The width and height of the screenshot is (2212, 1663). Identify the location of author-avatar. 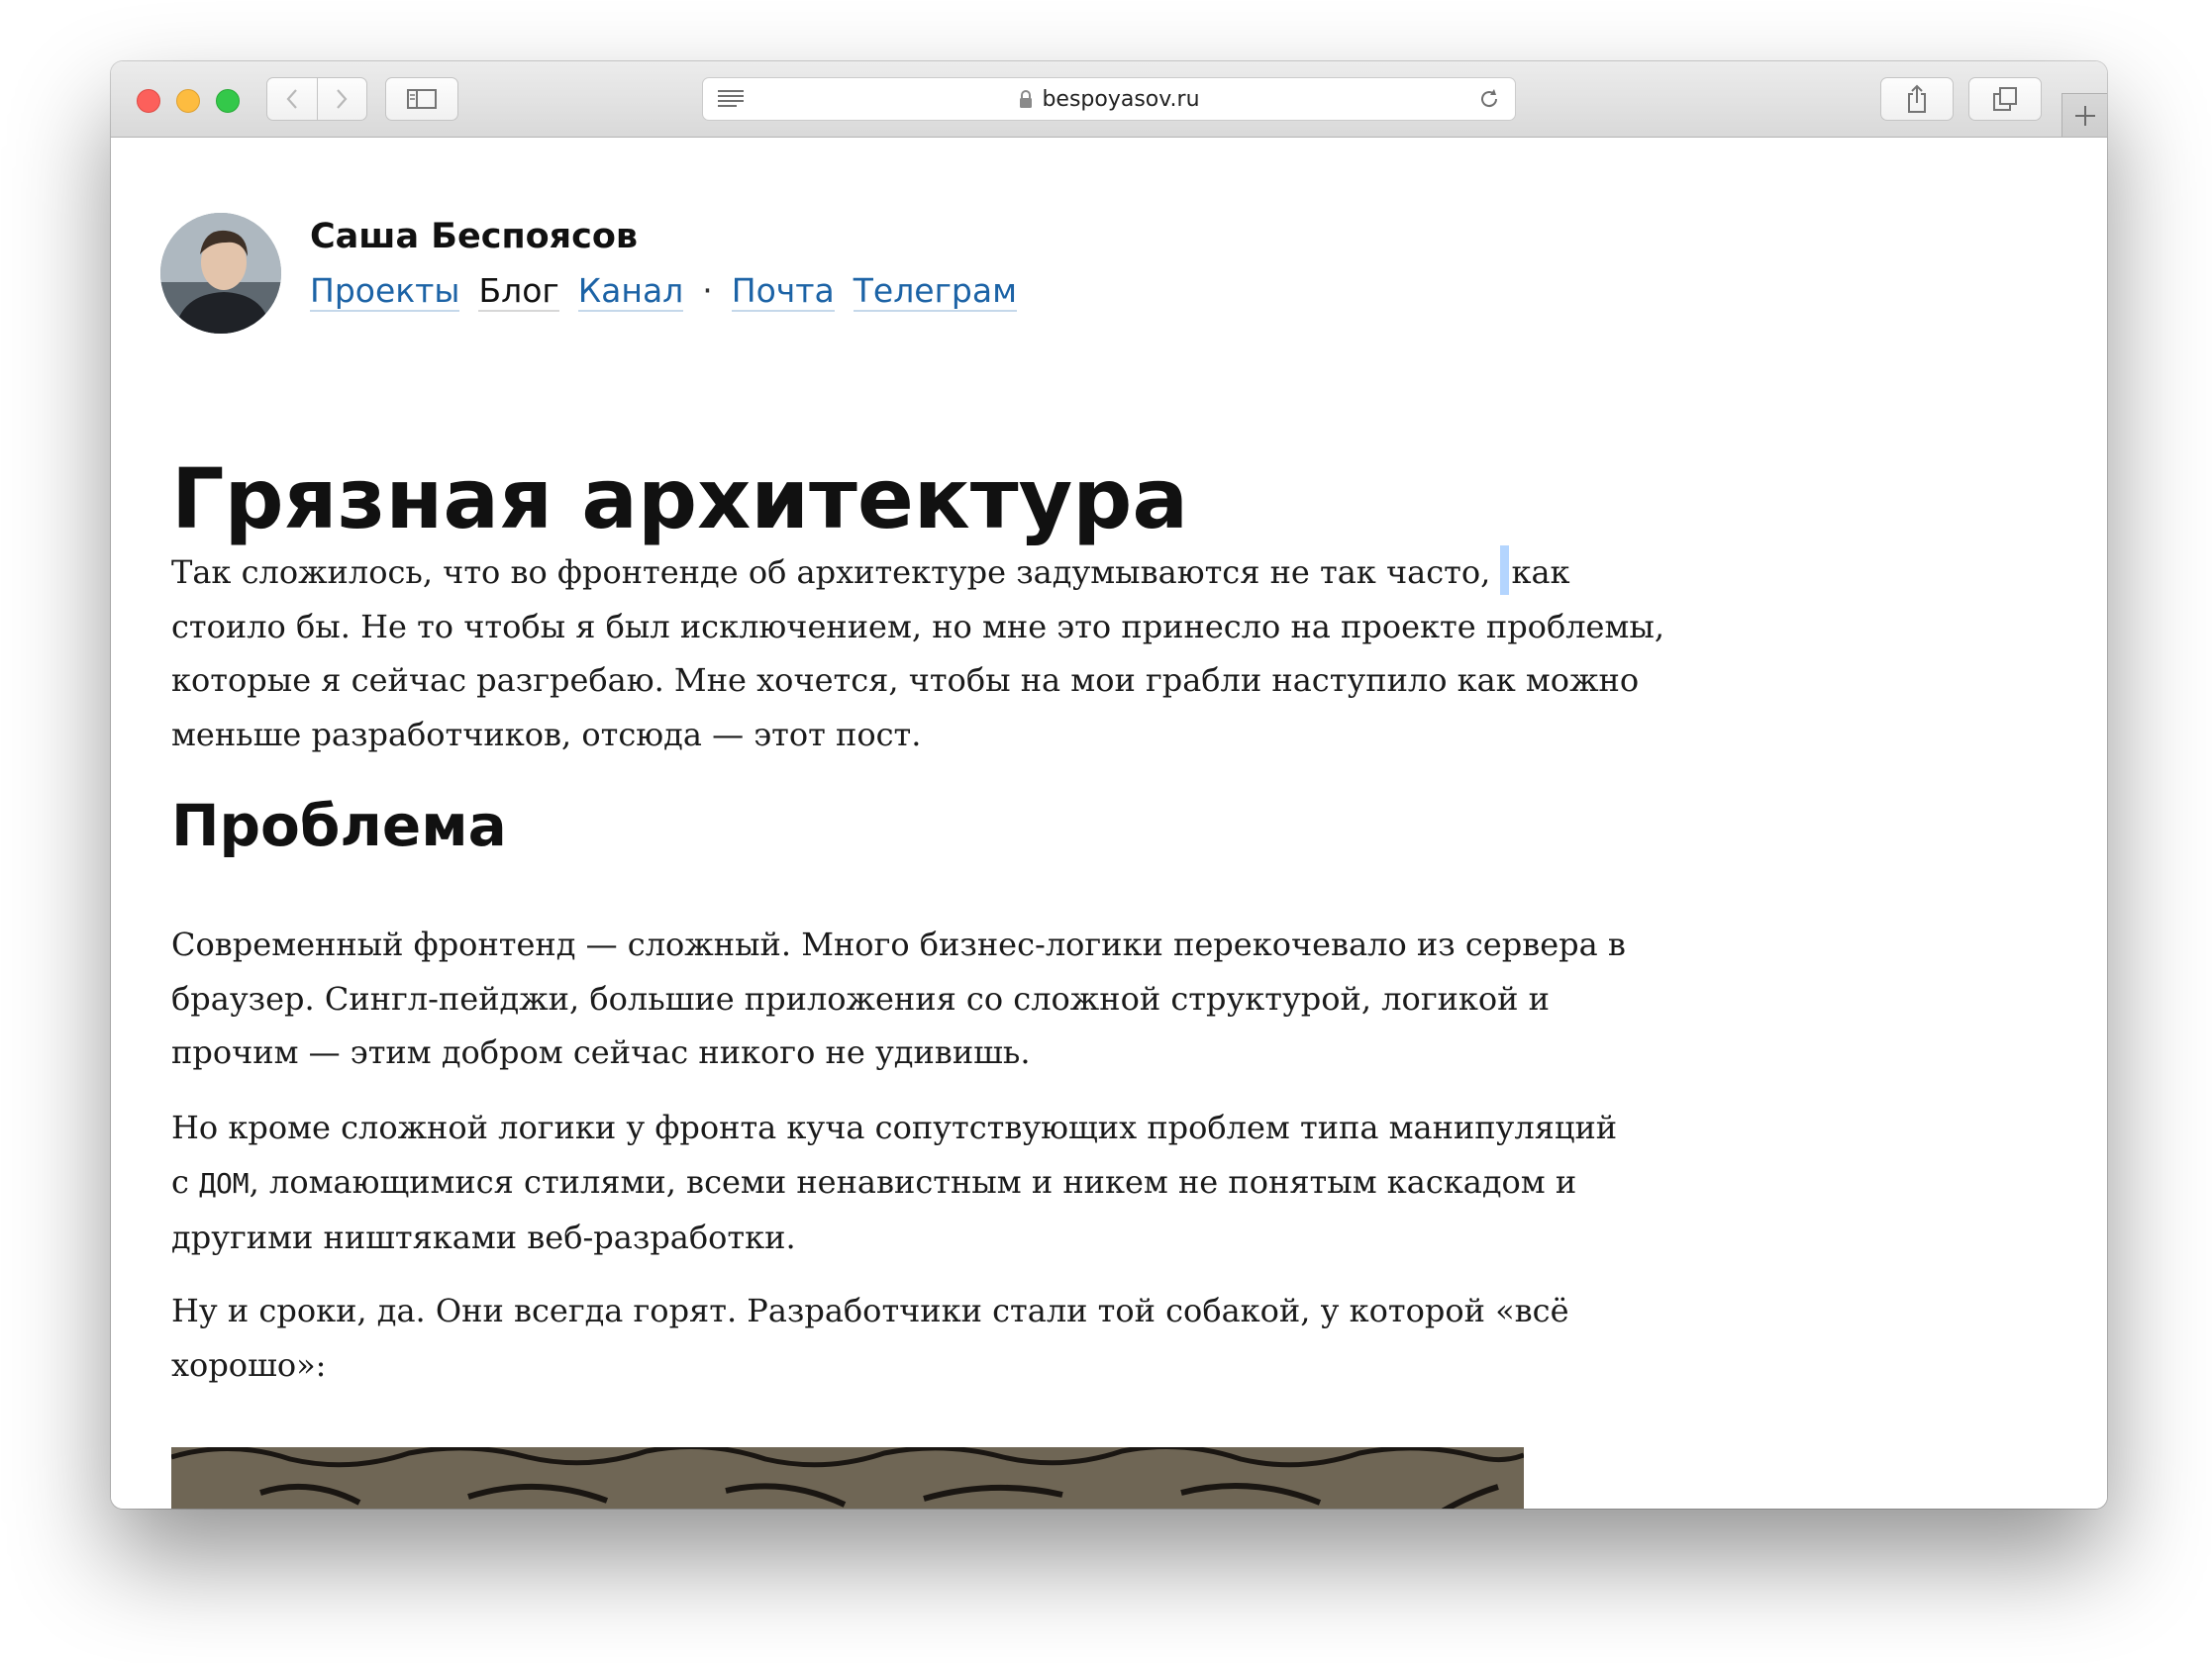
(220, 273).